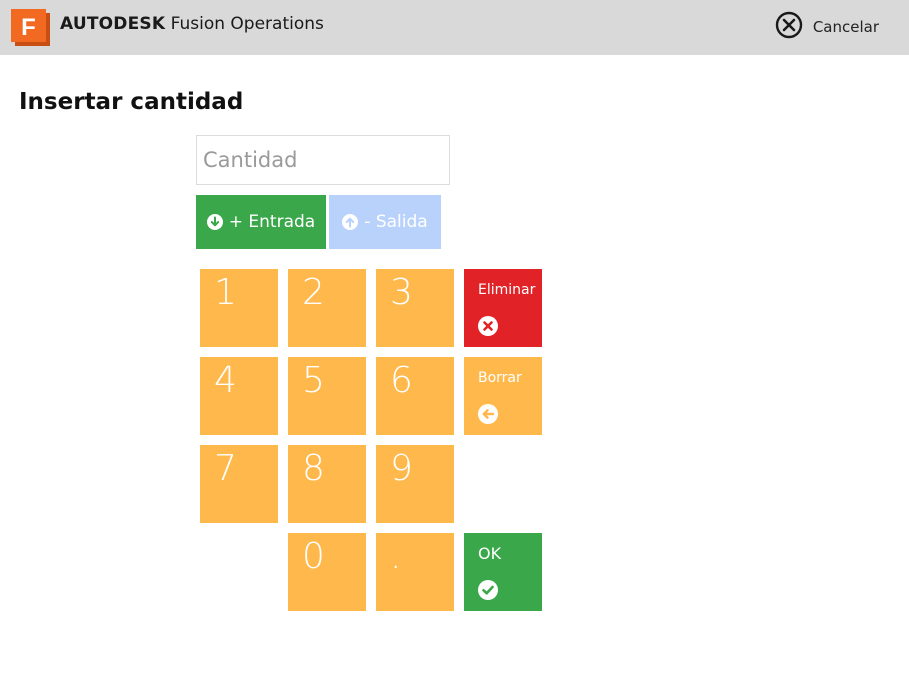 This screenshot has width=909, height=680. What do you see at coordinates (415, 484) in the screenshot?
I see `key-9: 9` at bounding box center [415, 484].